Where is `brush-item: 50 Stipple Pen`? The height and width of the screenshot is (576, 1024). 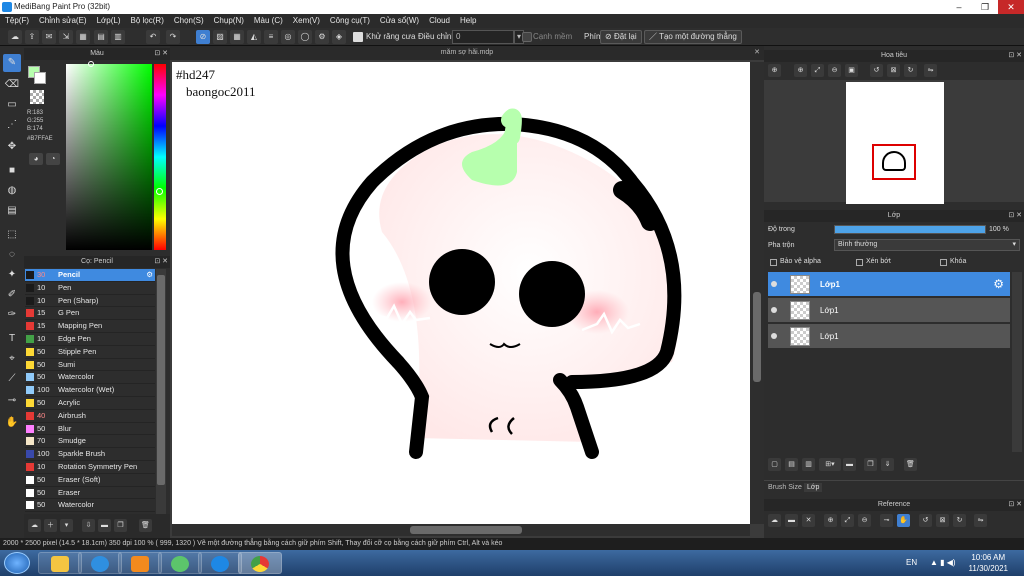 brush-item: 50 Stipple Pen is located at coordinates (90, 352).